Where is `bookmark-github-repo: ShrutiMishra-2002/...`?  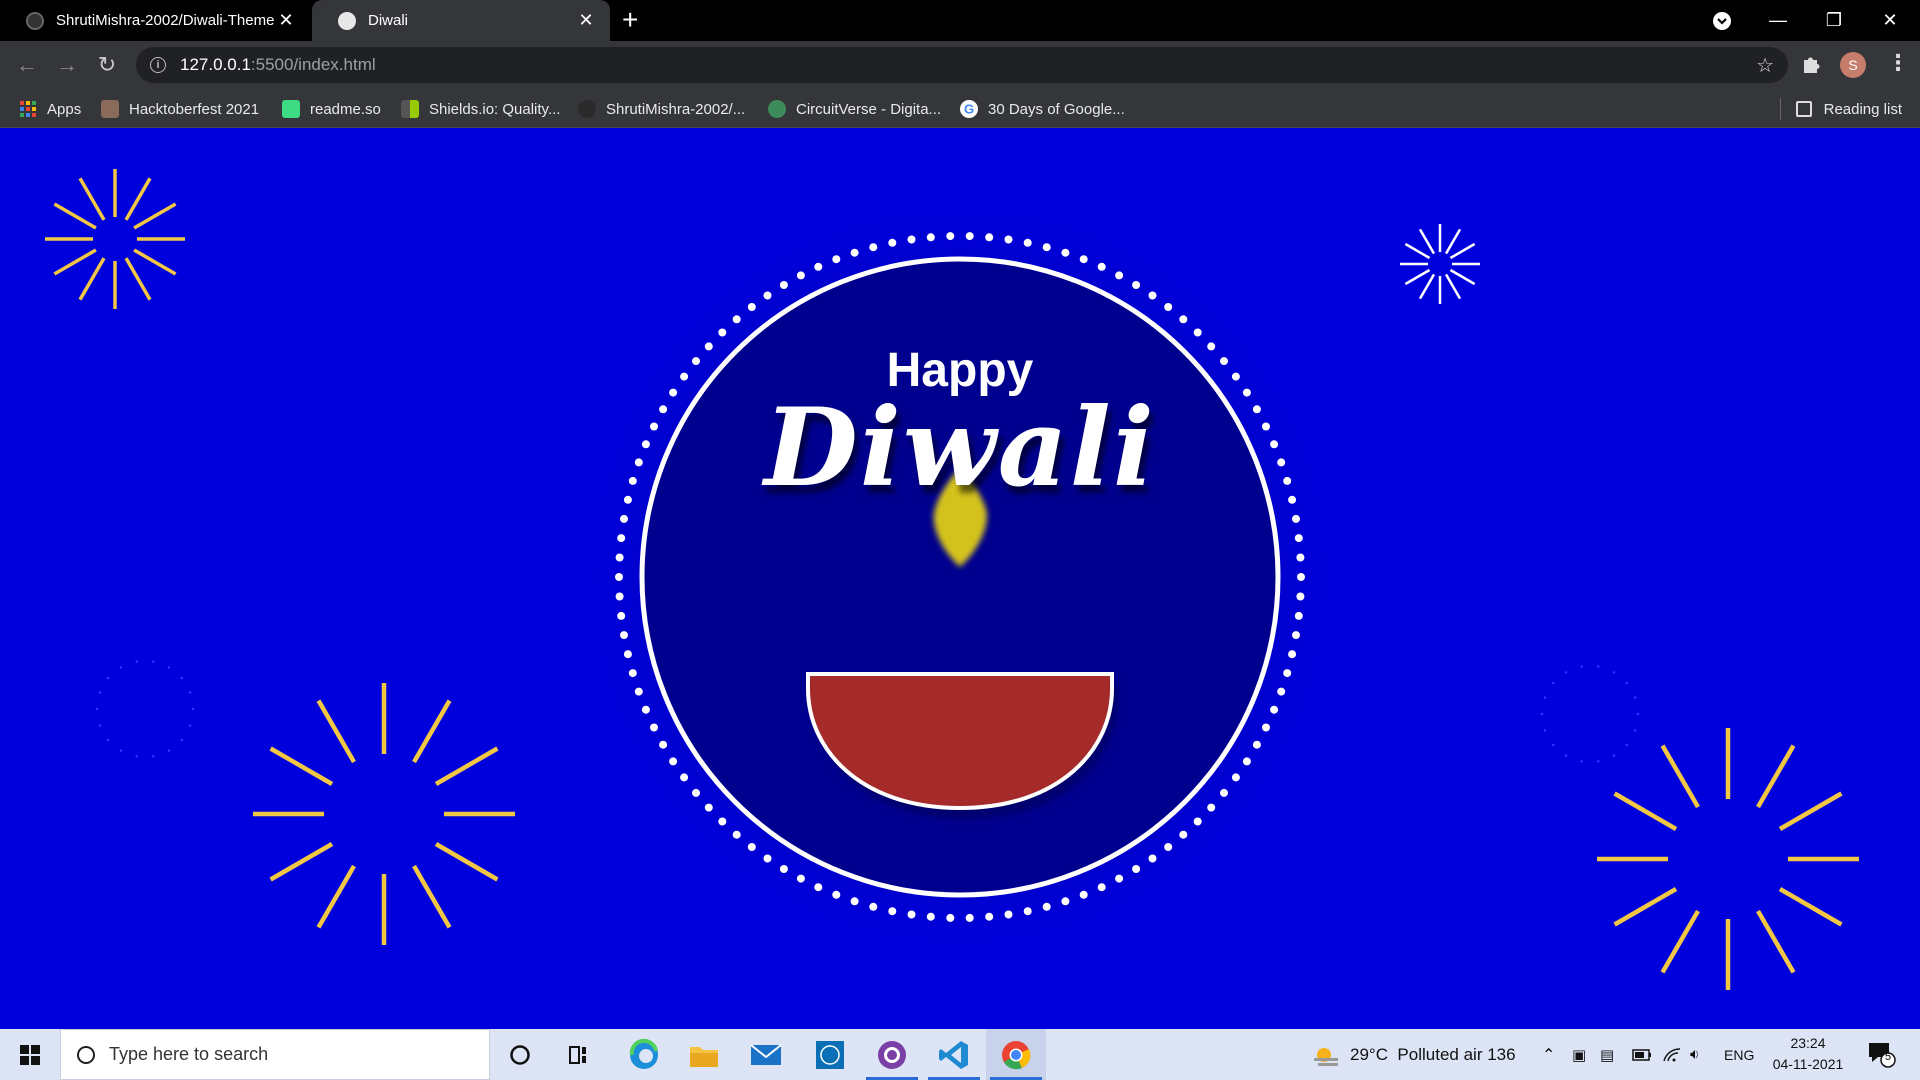
bookmark-github-repo: ShrutiMishra-2002/... is located at coordinates (661, 109).